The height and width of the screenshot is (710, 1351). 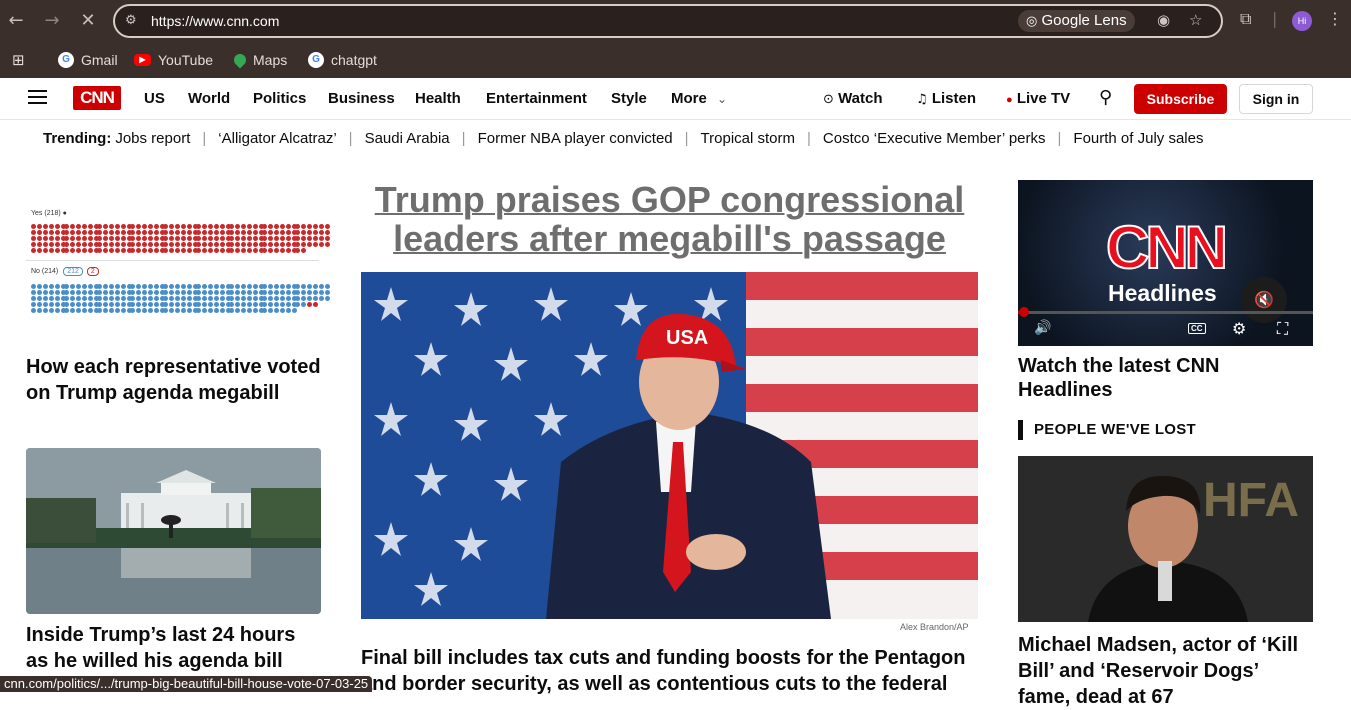 I want to click on cnn-logo: CNN, so click(x=97, y=98).